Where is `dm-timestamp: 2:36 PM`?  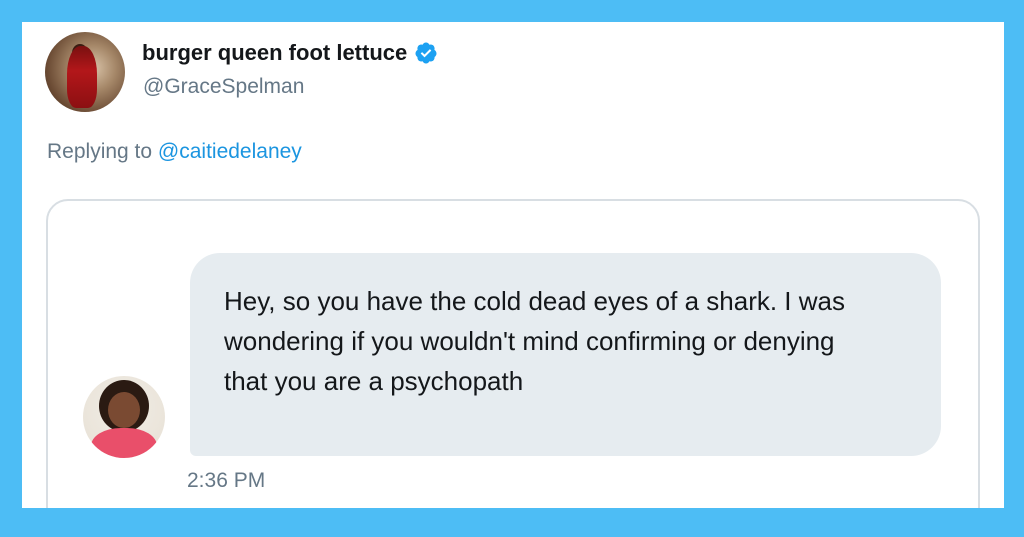 dm-timestamp: 2:36 PM is located at coordinates (226, 480).